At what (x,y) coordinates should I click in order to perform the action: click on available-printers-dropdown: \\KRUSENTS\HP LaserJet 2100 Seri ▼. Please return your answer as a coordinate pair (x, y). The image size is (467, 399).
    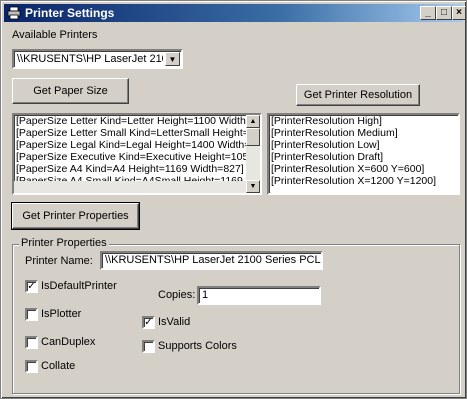
    Looking at the image, I should click on (97, 59).